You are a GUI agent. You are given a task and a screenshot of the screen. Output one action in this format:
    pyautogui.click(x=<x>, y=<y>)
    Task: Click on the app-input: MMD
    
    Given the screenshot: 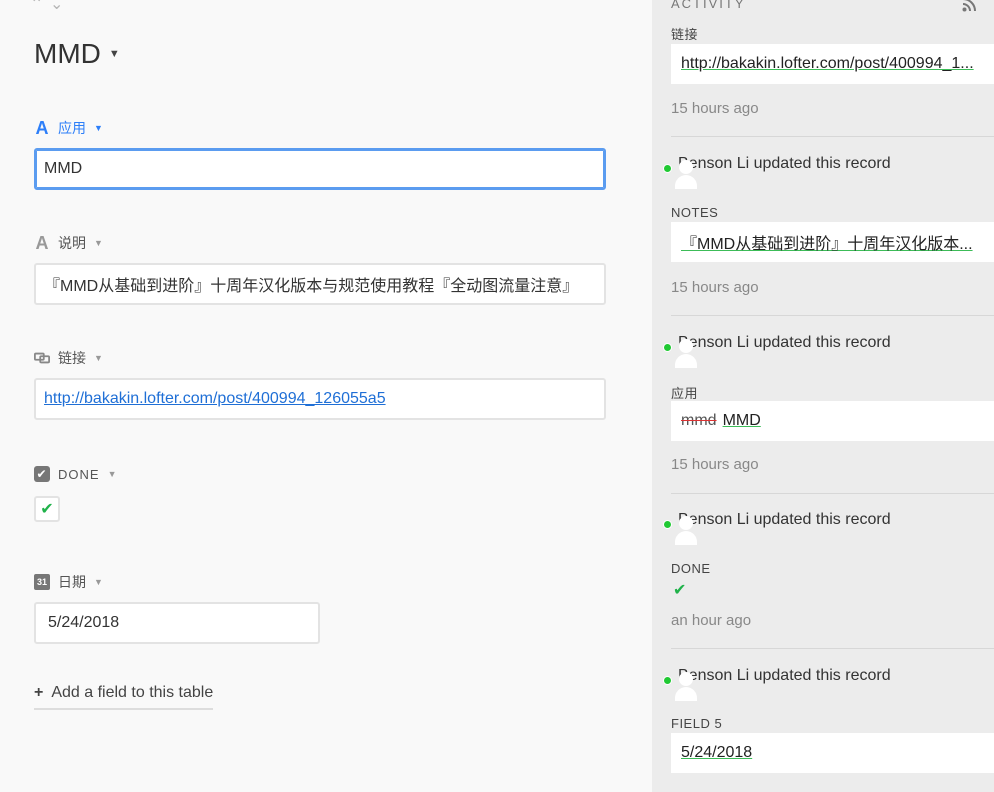 What is the action you would take?
    pyautogui.click(x=320, y=169)
    